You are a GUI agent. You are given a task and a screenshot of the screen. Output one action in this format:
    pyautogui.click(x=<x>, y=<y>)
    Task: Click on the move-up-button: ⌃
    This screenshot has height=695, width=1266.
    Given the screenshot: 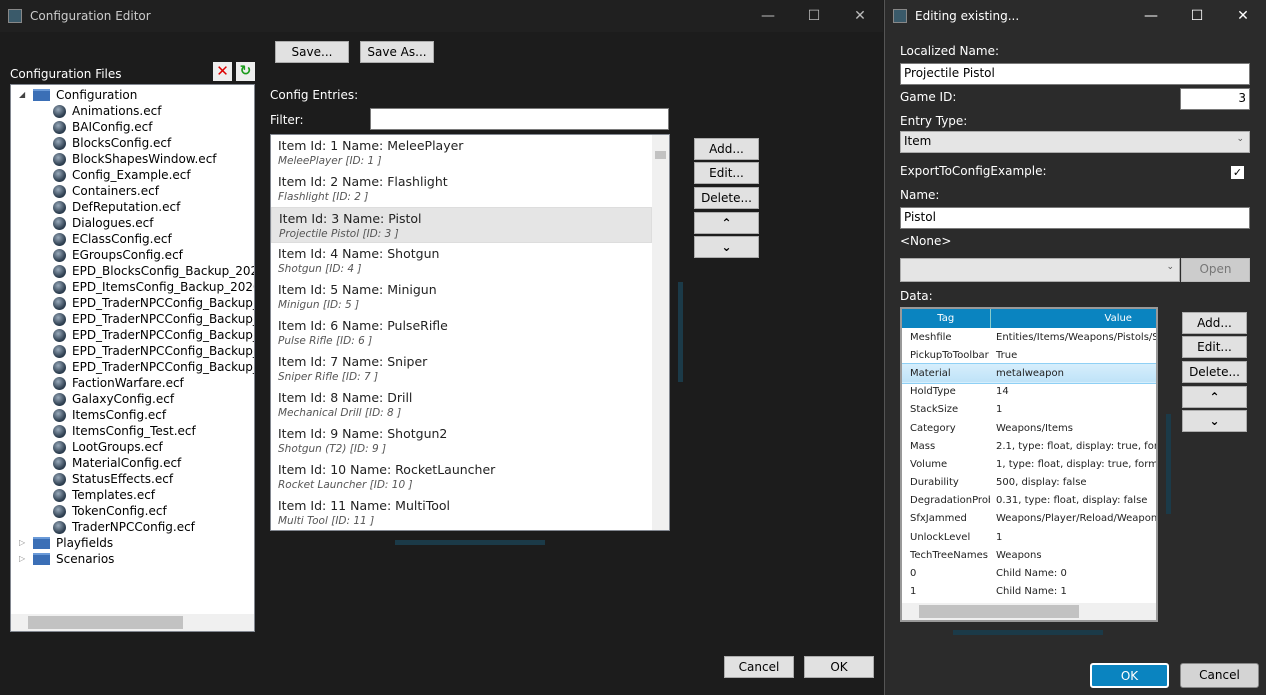 What is the action you would take?
    pyautogui.click(x=726, y=223)
    